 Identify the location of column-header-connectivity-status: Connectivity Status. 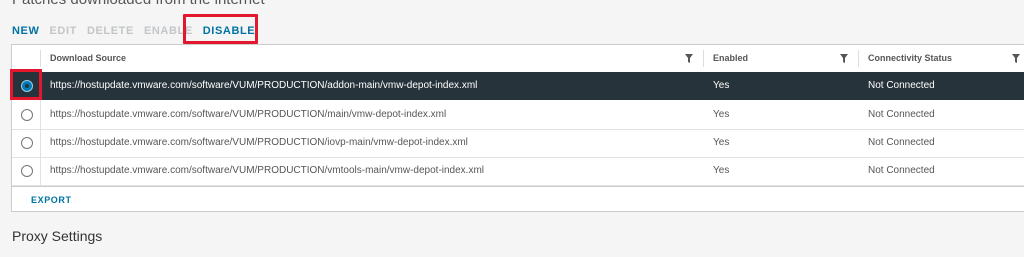
(941, 58).